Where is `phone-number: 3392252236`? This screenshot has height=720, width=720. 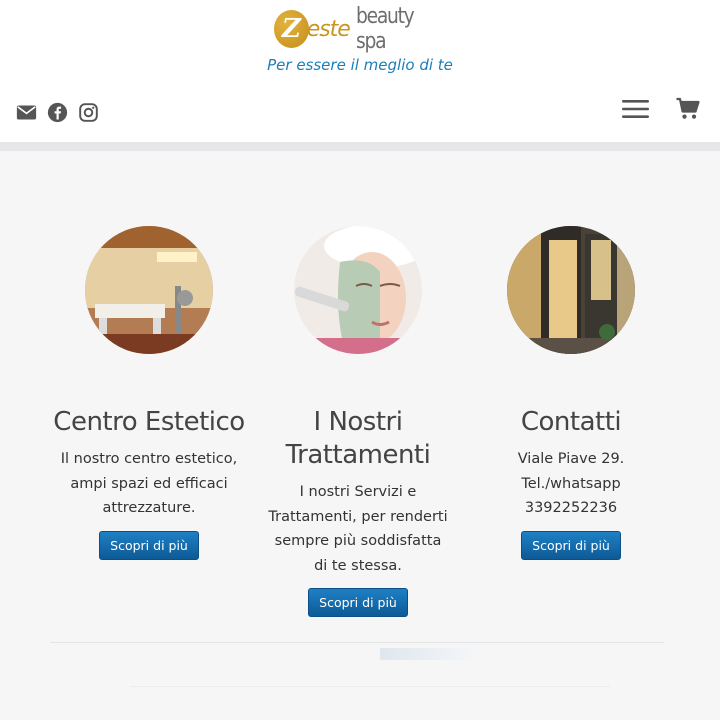 phone-number: 3392252236 is located at coordinates (571, 508).